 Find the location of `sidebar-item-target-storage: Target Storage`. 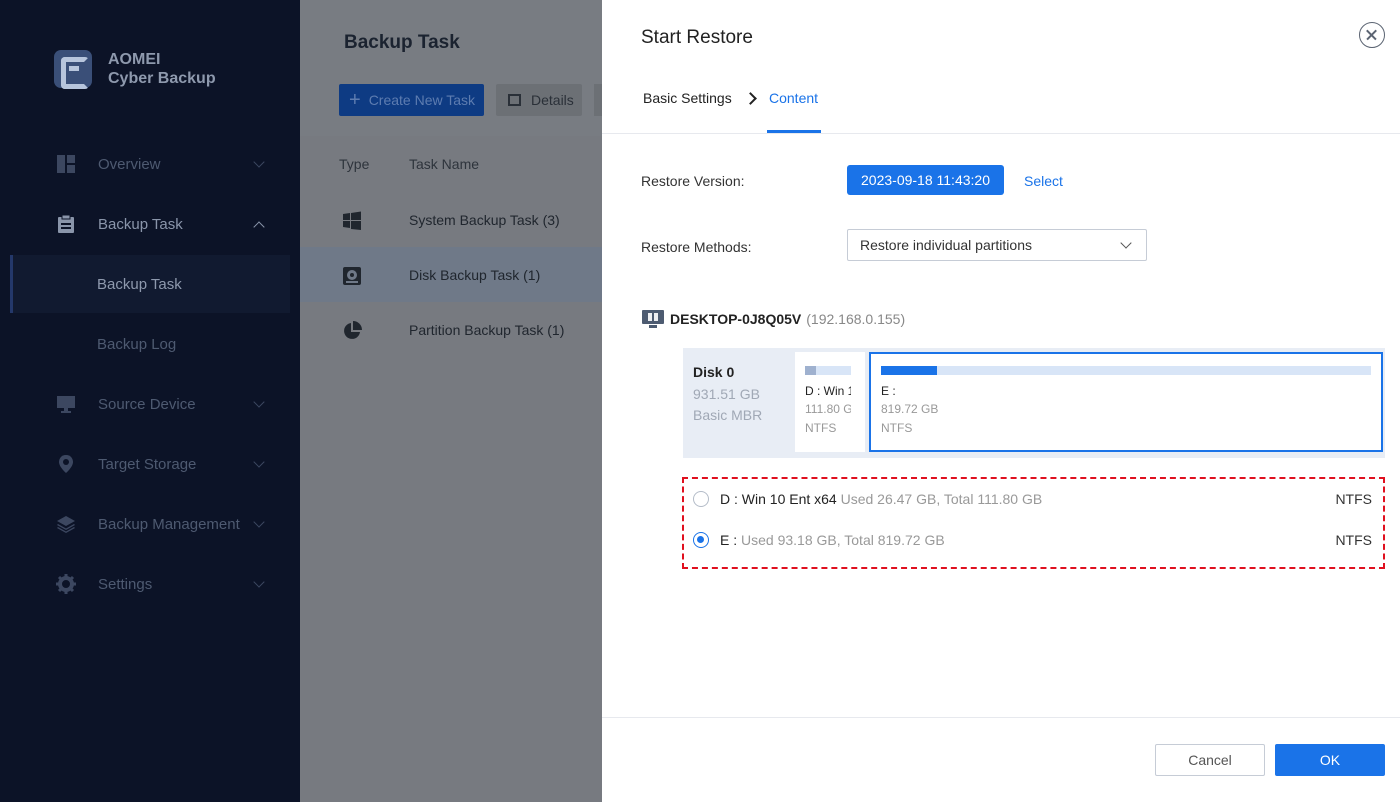

sidebar-item-target-storage: Target Storage is located at coordinates (150, 464).